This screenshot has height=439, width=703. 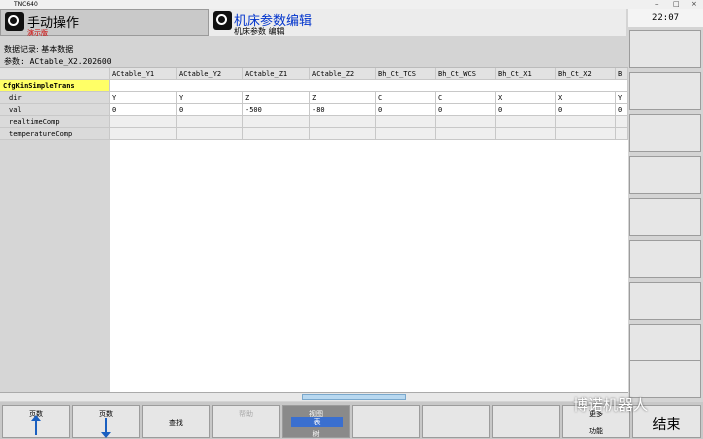 What do you see at coordinates (666, 425) in the screenshot?
I see `end-label: 结束` at bounding box center [666, 425].